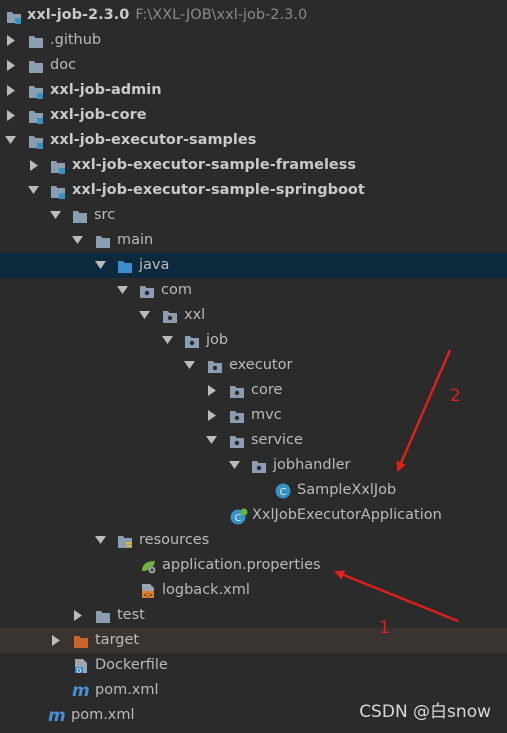 This screenshot has width=507, height=733. What do you see at coordinates (253, 340) in the screenshot?
I see `tree-row: job` at bounding box center [253, 340].